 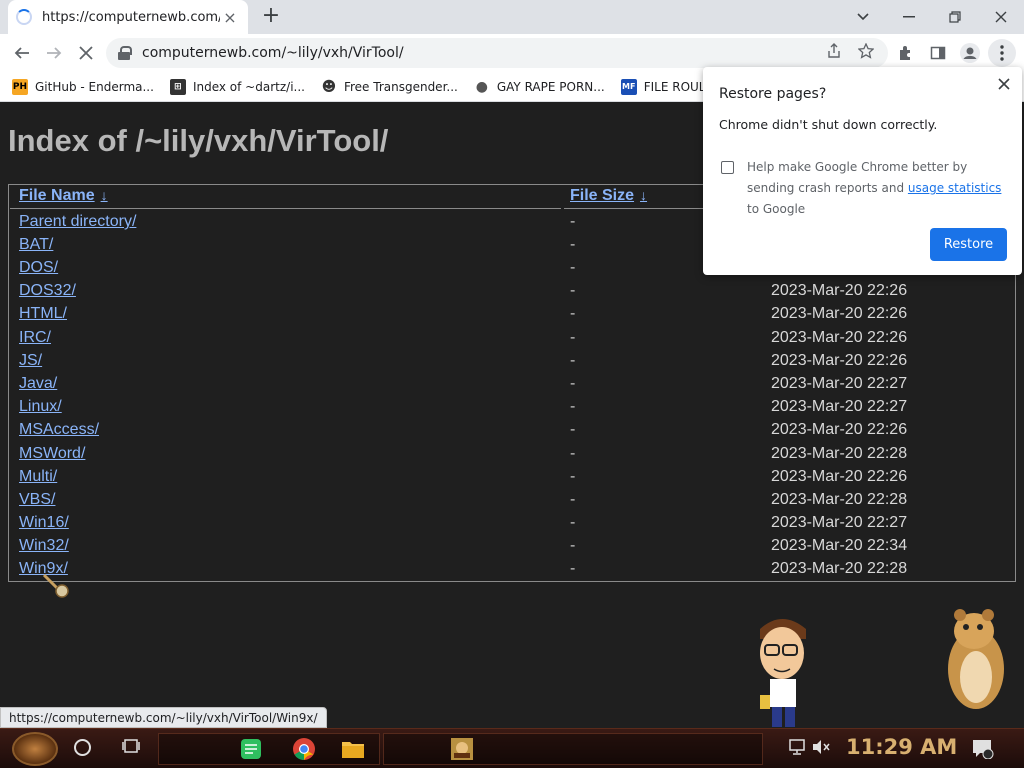 I want to click on side-panel-icon, so click(x=938, y=53).